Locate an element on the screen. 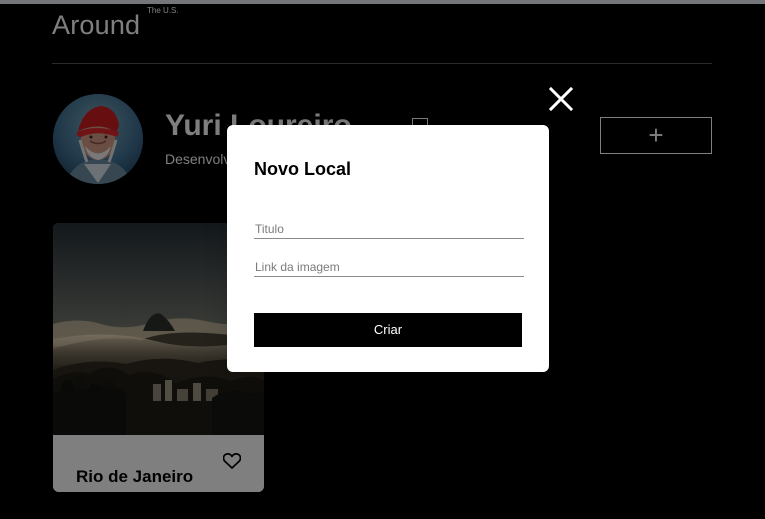 This screenshot has width=765, height=519. create-button: Criar is located at coordinates (388, 330).